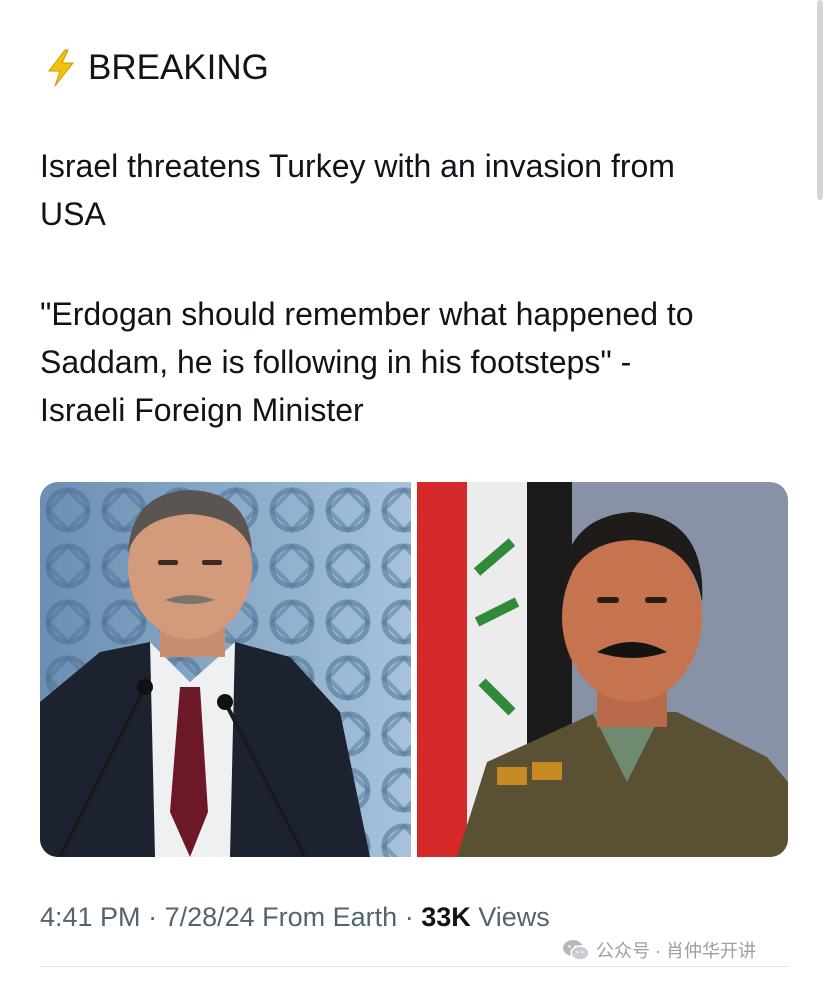 This screenshot has height=985, width=828. What do you see at coordinates (676, 951) in the screenshot?
I see `watermark-text: 公众号 · 肖仲华开讲` at bounding box center [676, 951].